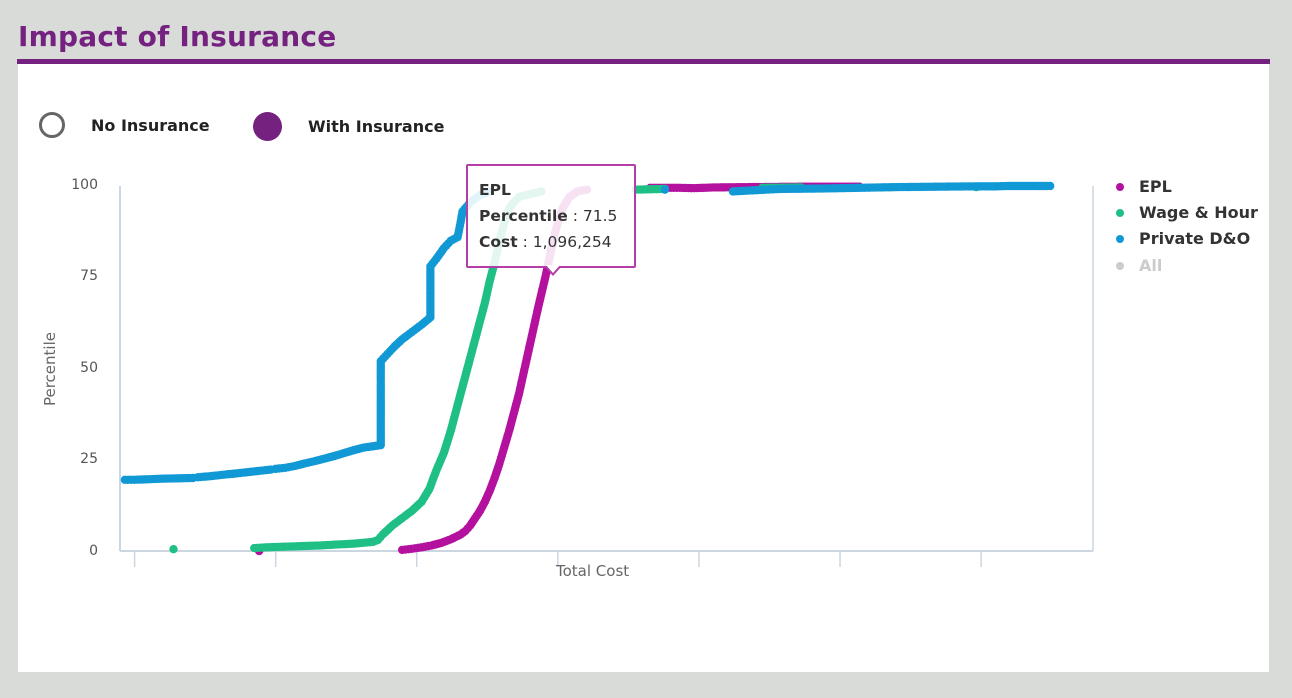  Describe the element at coordinates (50, 369) in the screenshot. I see `y-axis-label: Percentile` at that location.